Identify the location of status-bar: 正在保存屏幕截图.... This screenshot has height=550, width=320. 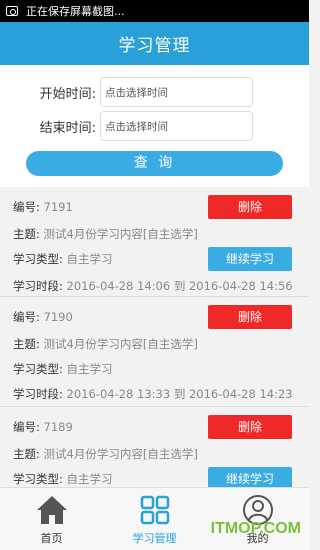
(154, 11).